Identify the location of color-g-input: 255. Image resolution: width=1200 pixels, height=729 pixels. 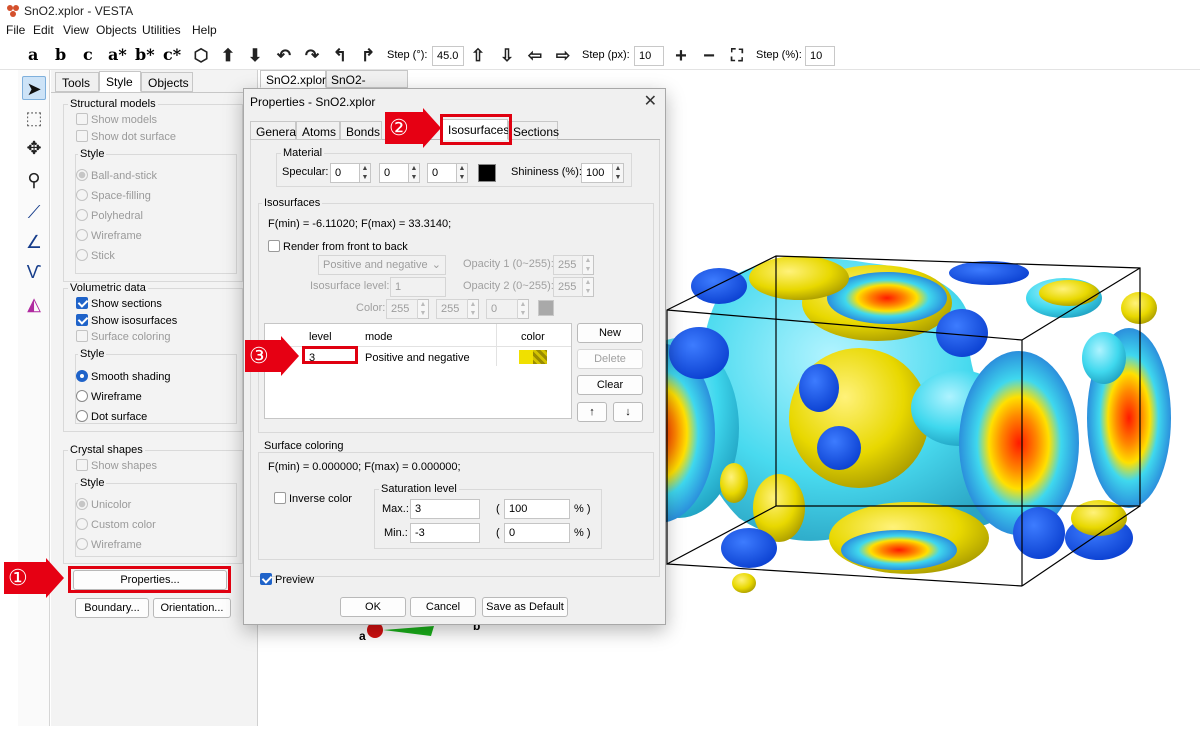
(452, 309).